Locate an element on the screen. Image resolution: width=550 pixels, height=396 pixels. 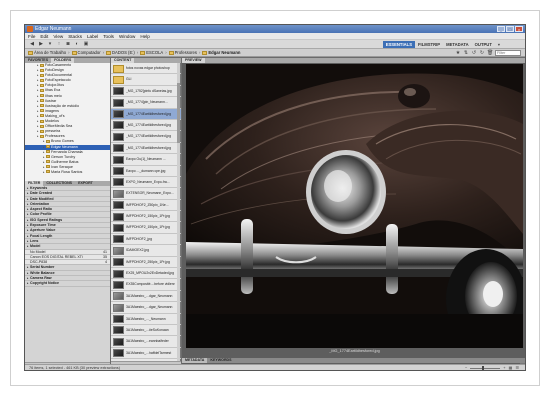
file-item: Eaxpo ..._dumann cpe.jpg is located at coordinates (146, 171).